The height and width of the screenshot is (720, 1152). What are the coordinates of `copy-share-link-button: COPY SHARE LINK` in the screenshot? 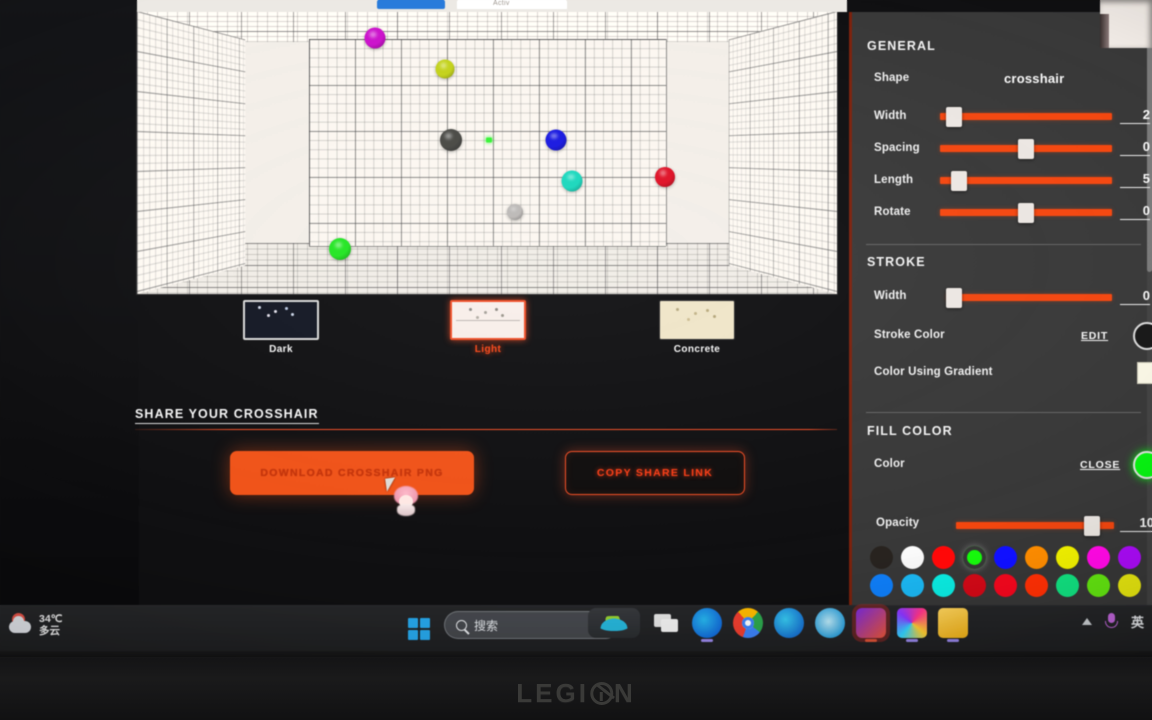 It's located at (655, 473).